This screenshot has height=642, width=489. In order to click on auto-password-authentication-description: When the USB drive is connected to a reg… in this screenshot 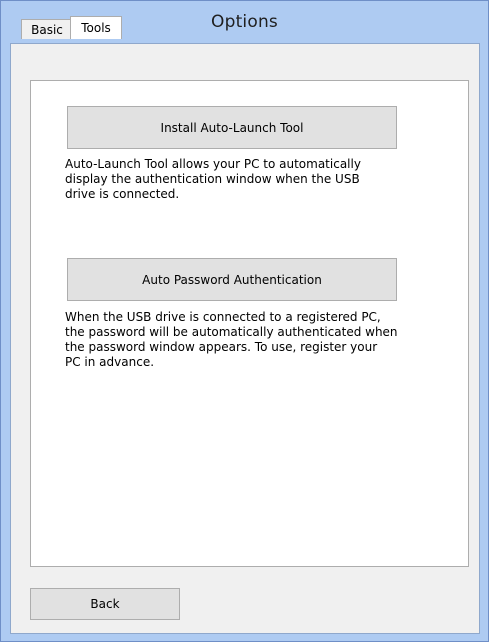, I will do `click(231, 339)`.